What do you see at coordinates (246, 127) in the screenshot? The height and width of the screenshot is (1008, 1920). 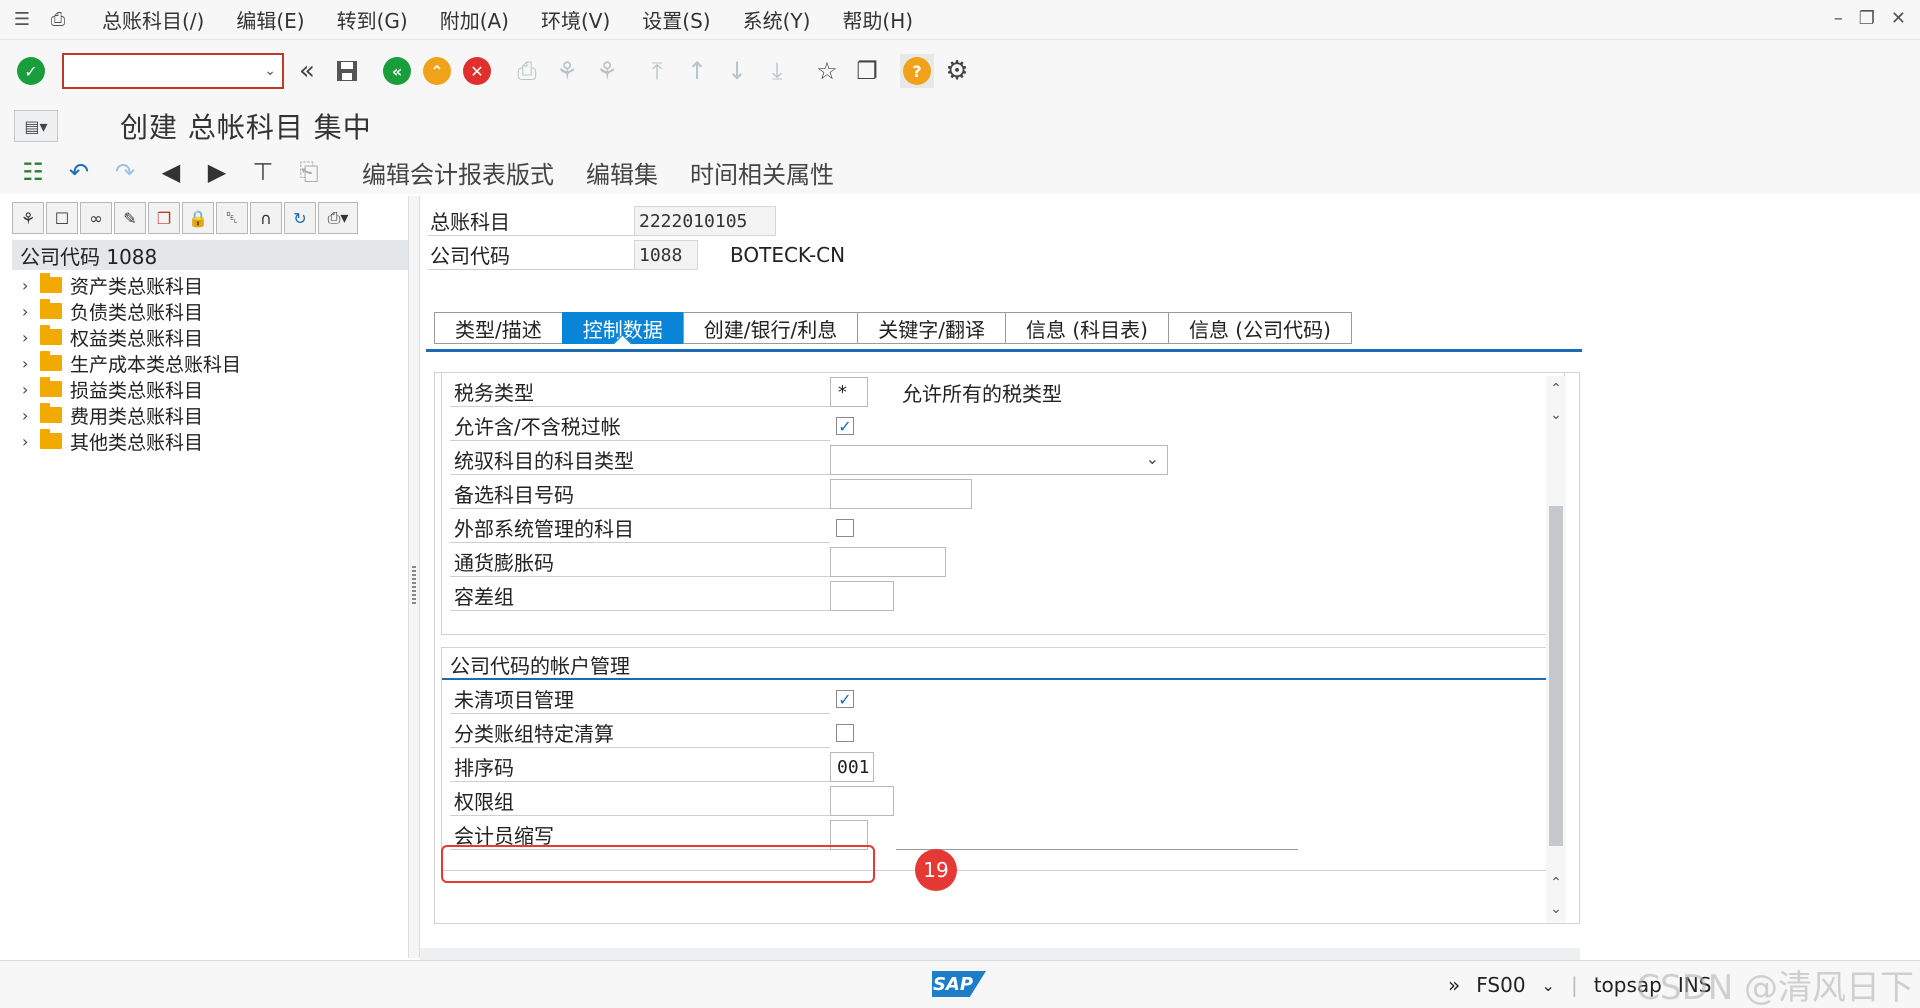 I see `page-title: 创建 总帐科目 集中` at bounding box center [246, 127].